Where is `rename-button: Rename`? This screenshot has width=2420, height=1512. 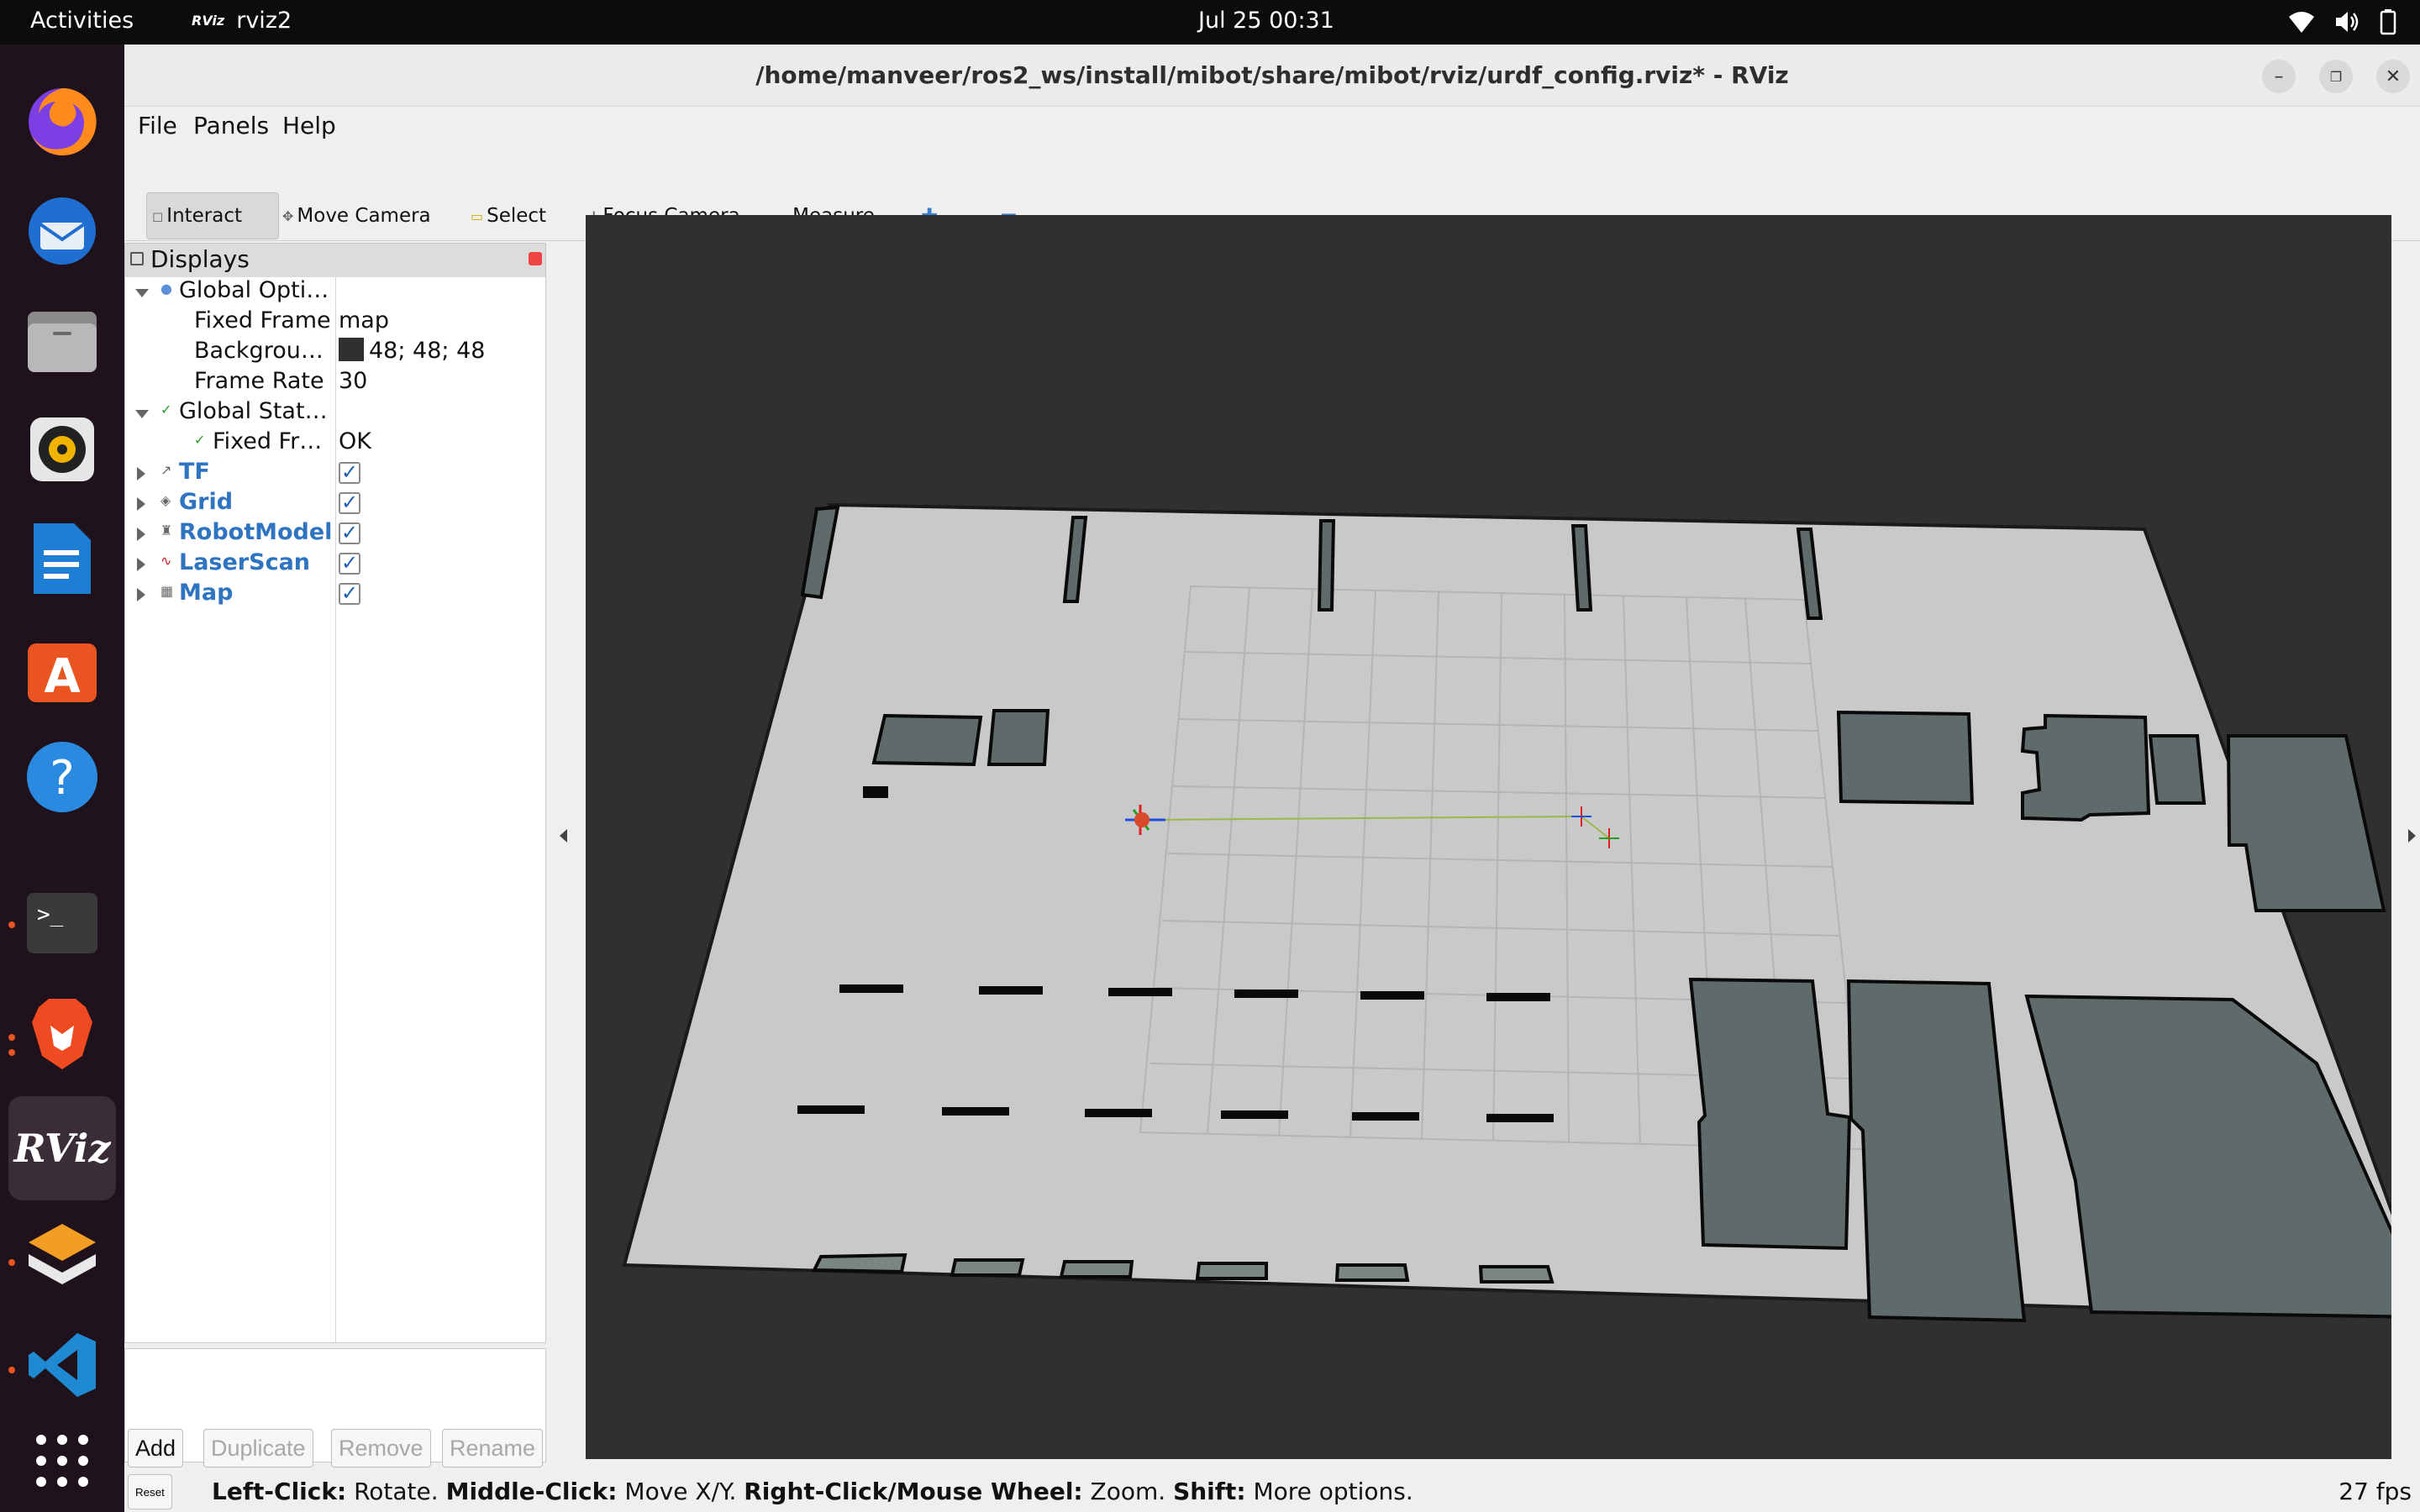 rename-button: Rename is located at coordinates (493, 1448).